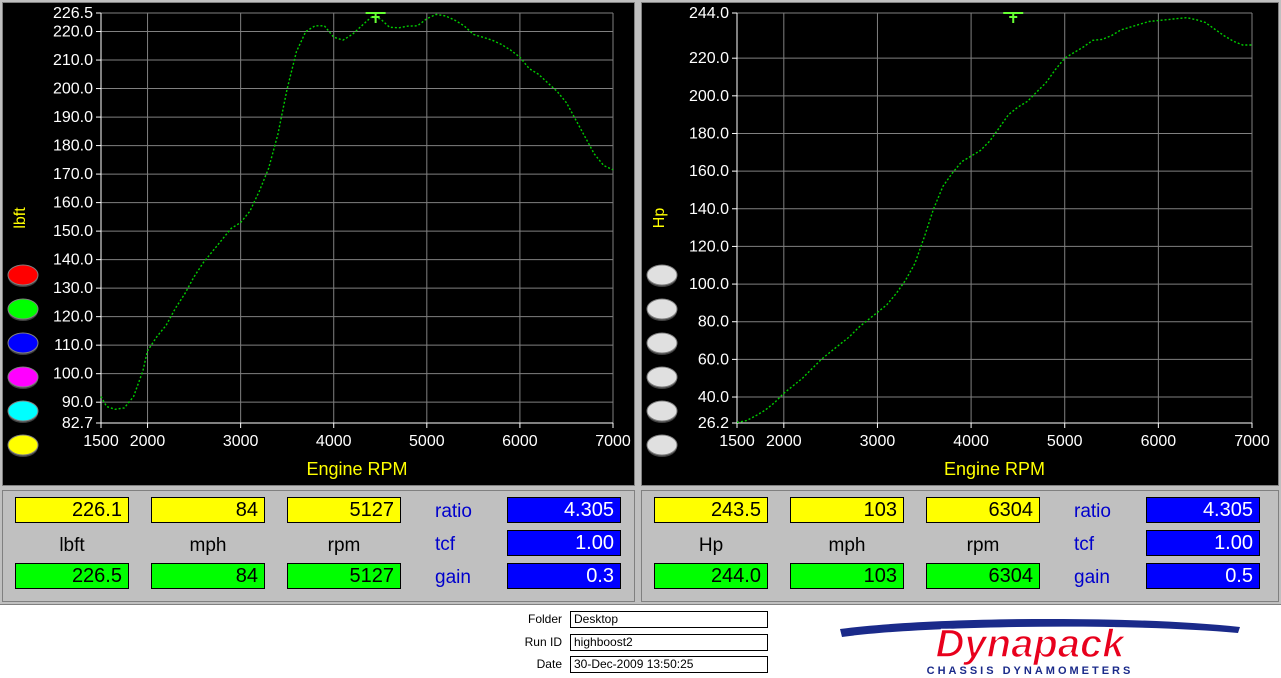 Image resolution: width=1281 pixels, height=678 pixels. Describe the element at coordinates (669, 619) in the screenshot. I see `folder-field: Desktop` at that location.